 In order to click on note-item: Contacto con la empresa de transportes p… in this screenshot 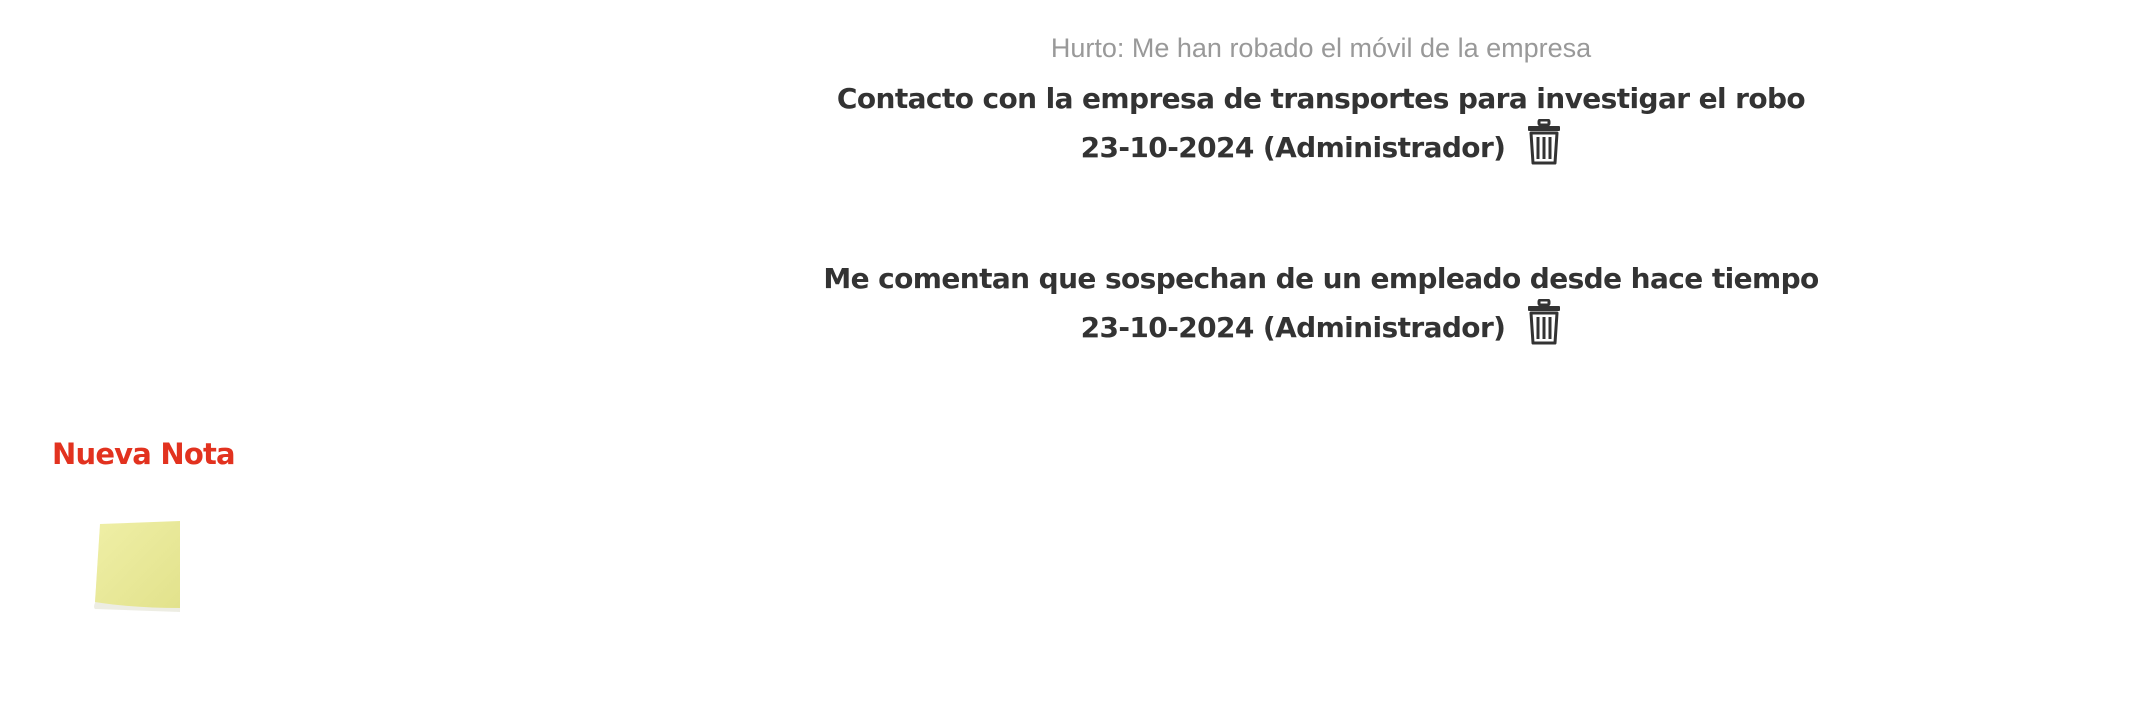, I will do `click(1065, 124)`.